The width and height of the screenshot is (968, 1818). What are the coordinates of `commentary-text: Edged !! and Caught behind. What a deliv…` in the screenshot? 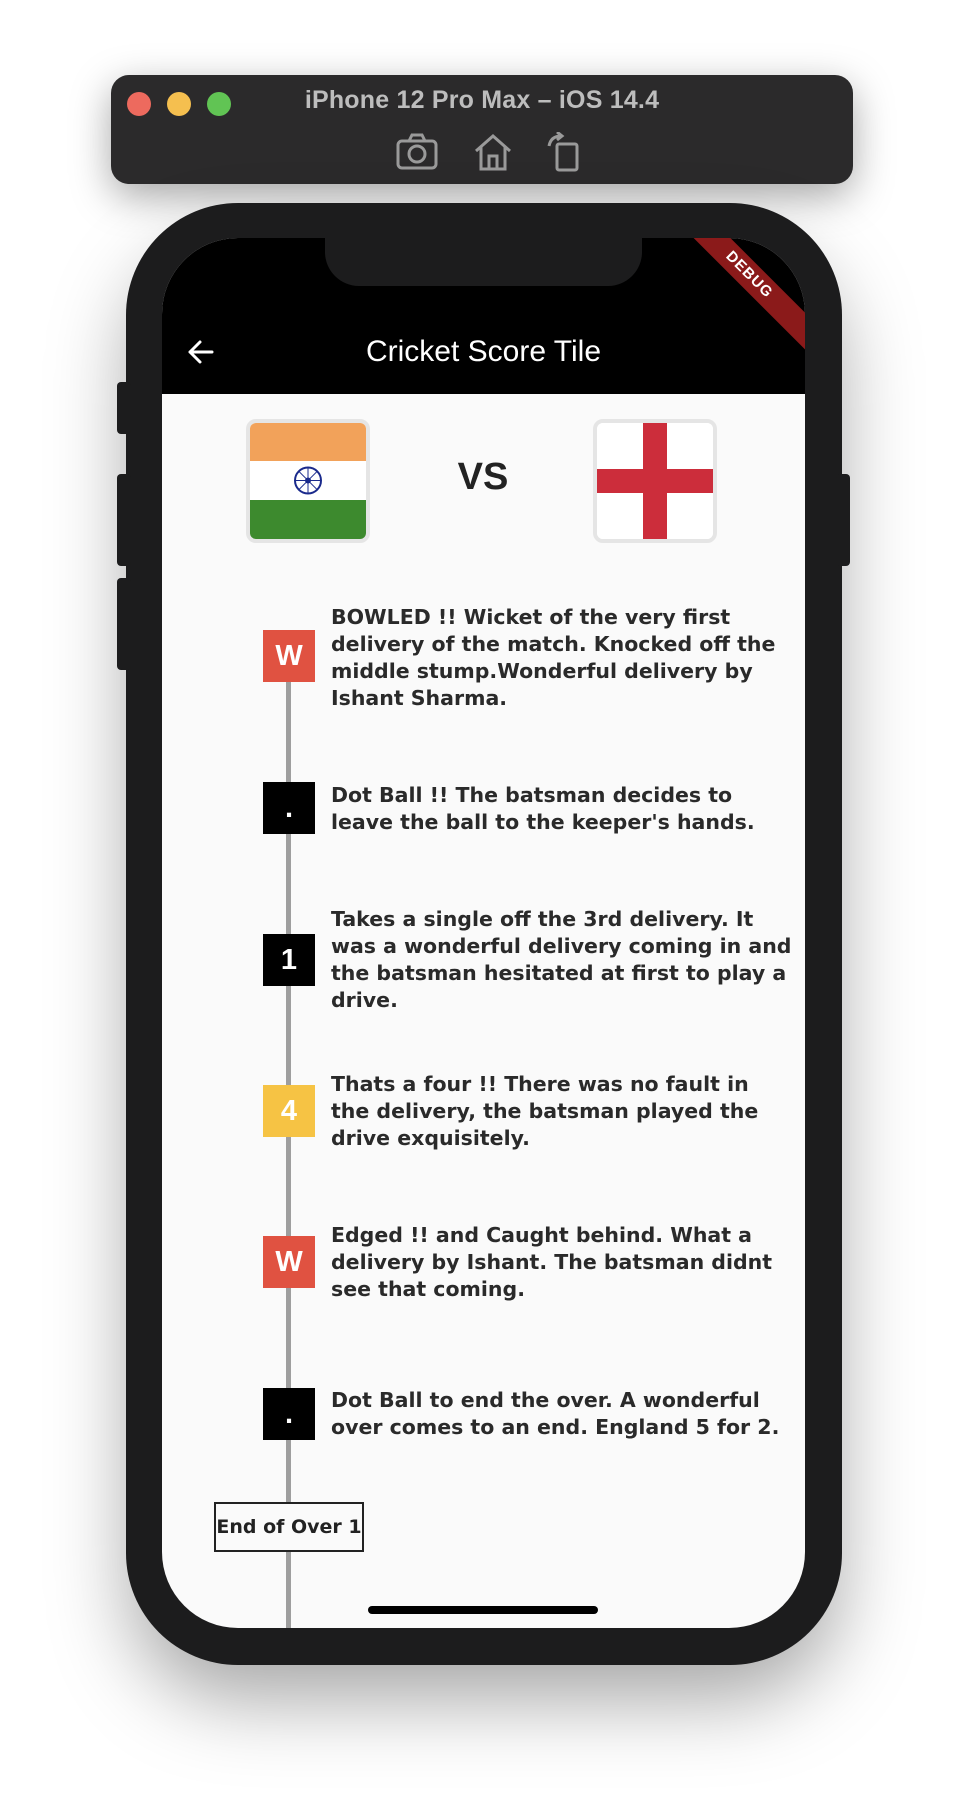 It's located at (552, 1262).